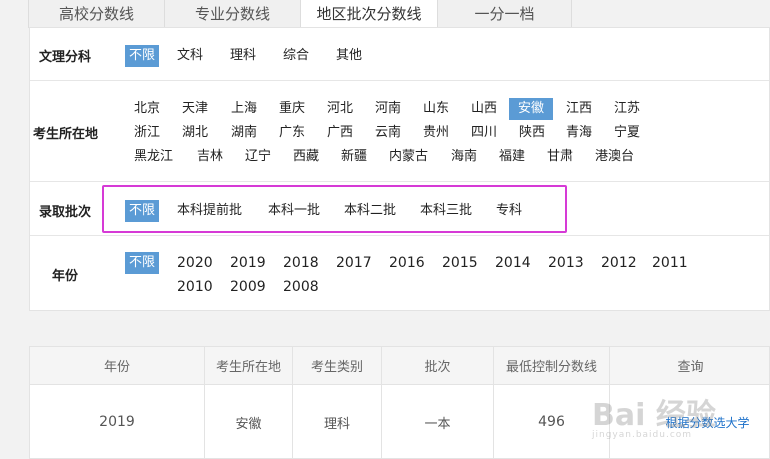  I want to click on year-option: 2011, so click(670, 263).